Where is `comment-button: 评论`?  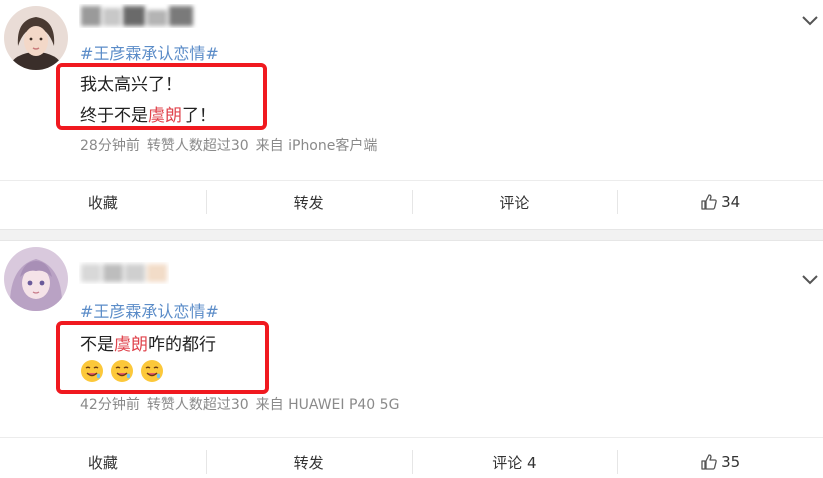
comment-button: 评论 is located at coordinates (514, 202).